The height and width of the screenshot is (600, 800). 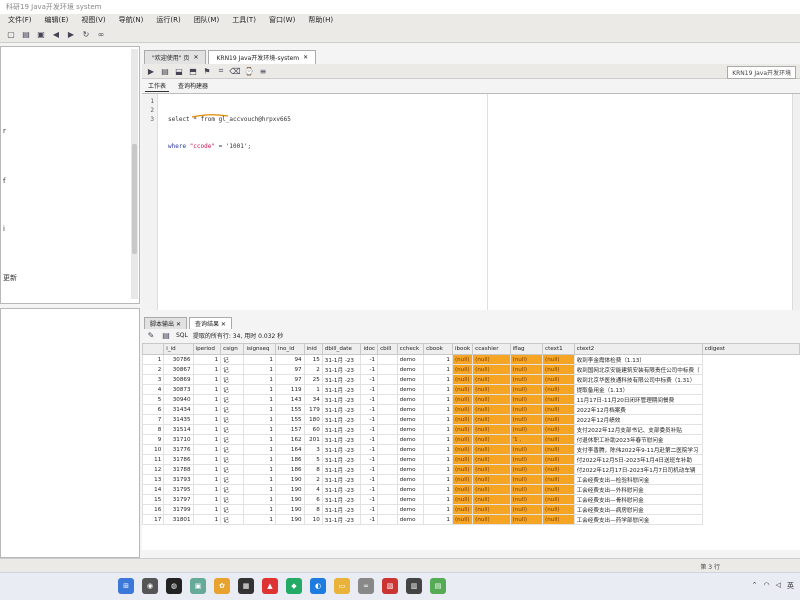 I want to click on table-cell: 30867, so click(x=178, y=369).